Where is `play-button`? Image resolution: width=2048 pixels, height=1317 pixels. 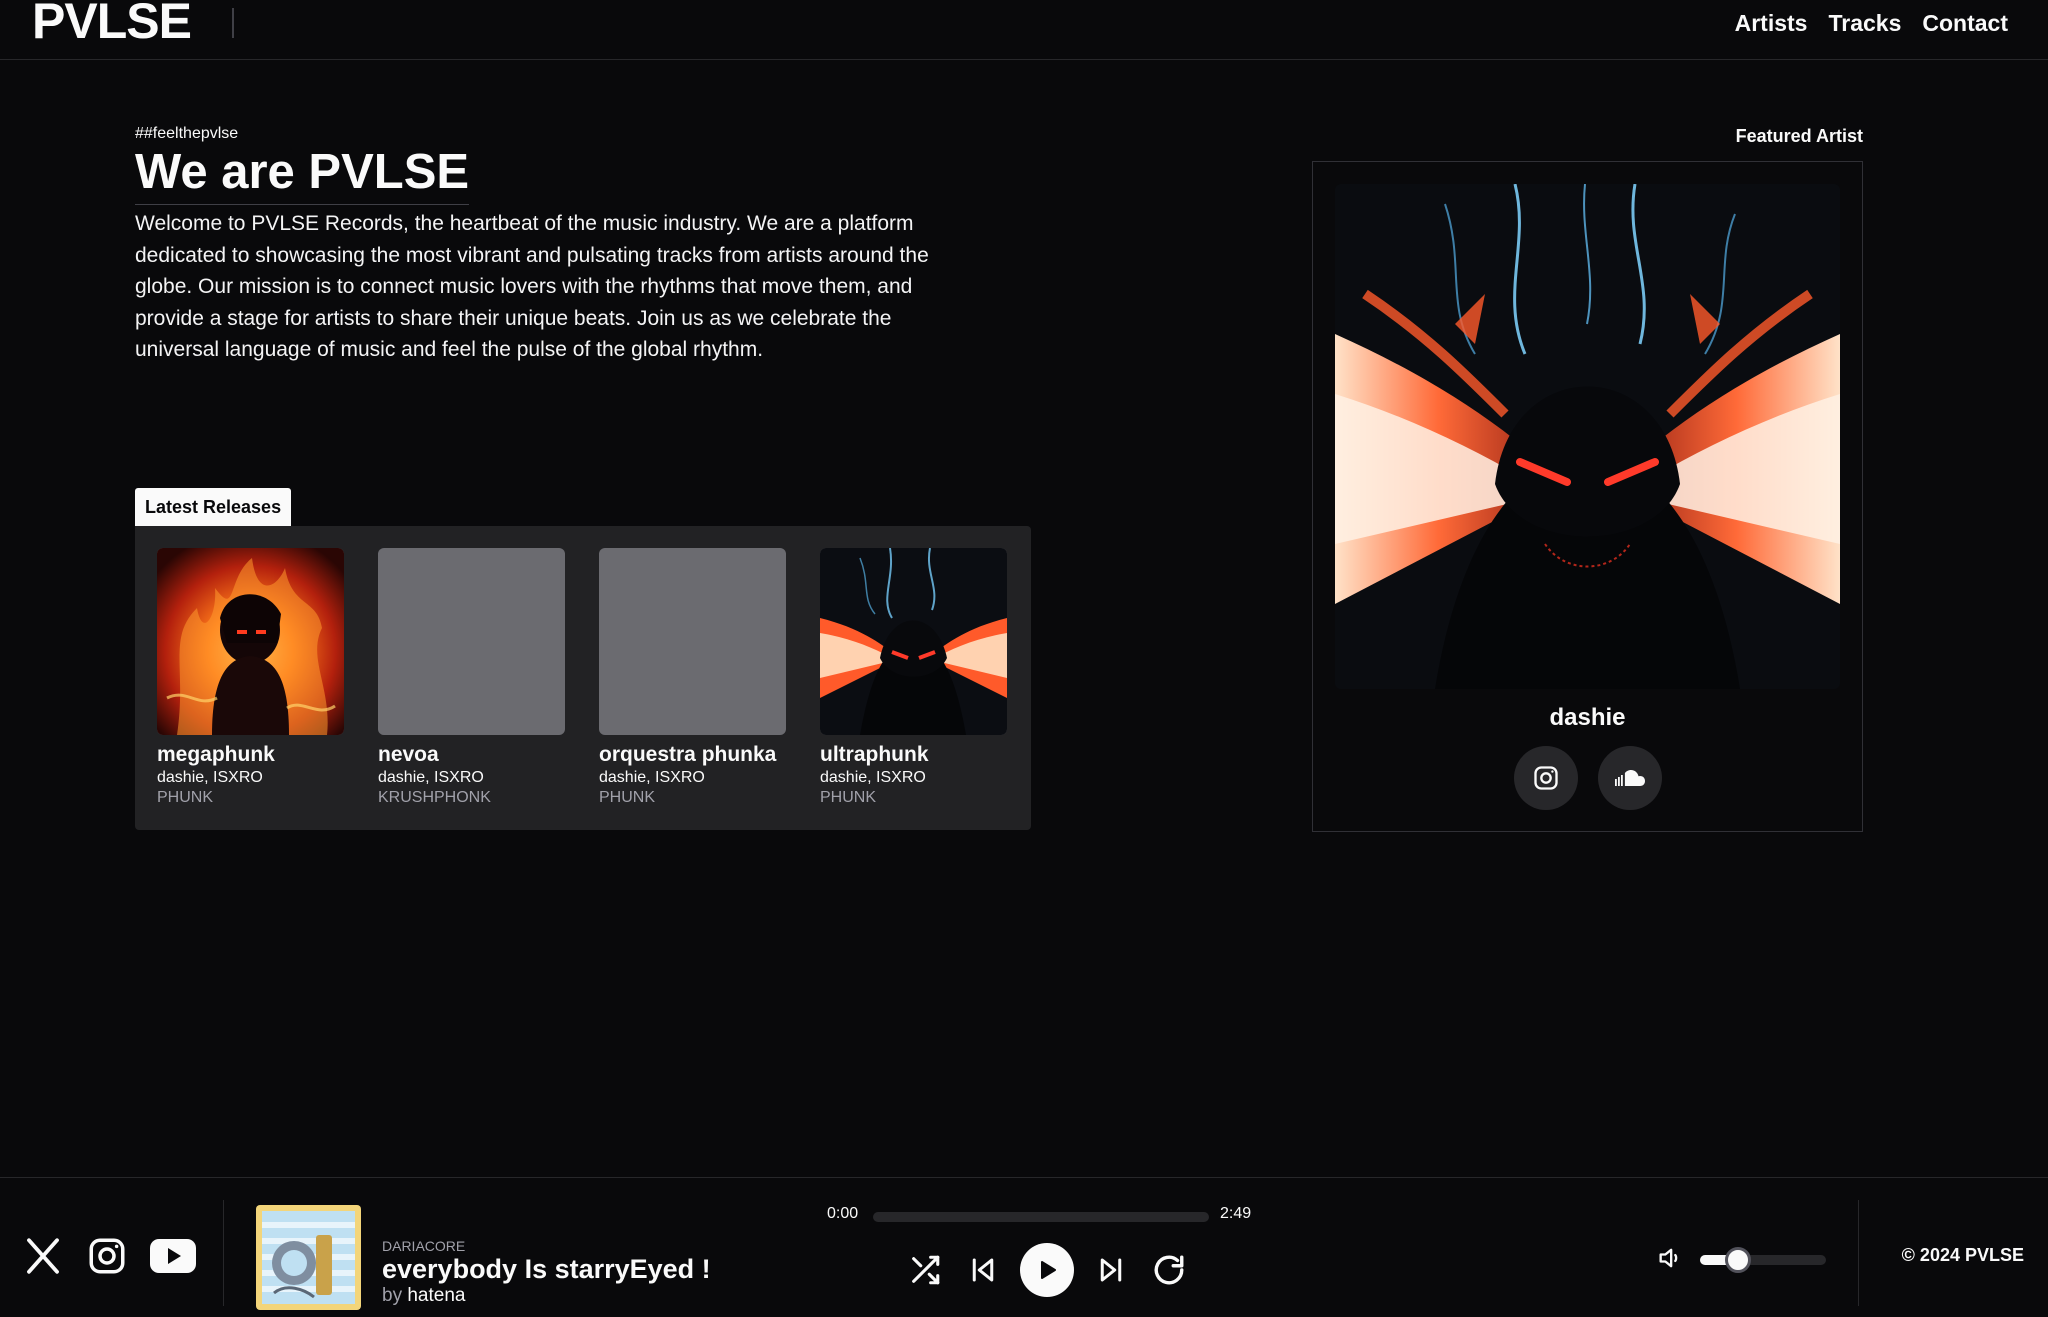 play-button is located at coordinates (1047, 1270).